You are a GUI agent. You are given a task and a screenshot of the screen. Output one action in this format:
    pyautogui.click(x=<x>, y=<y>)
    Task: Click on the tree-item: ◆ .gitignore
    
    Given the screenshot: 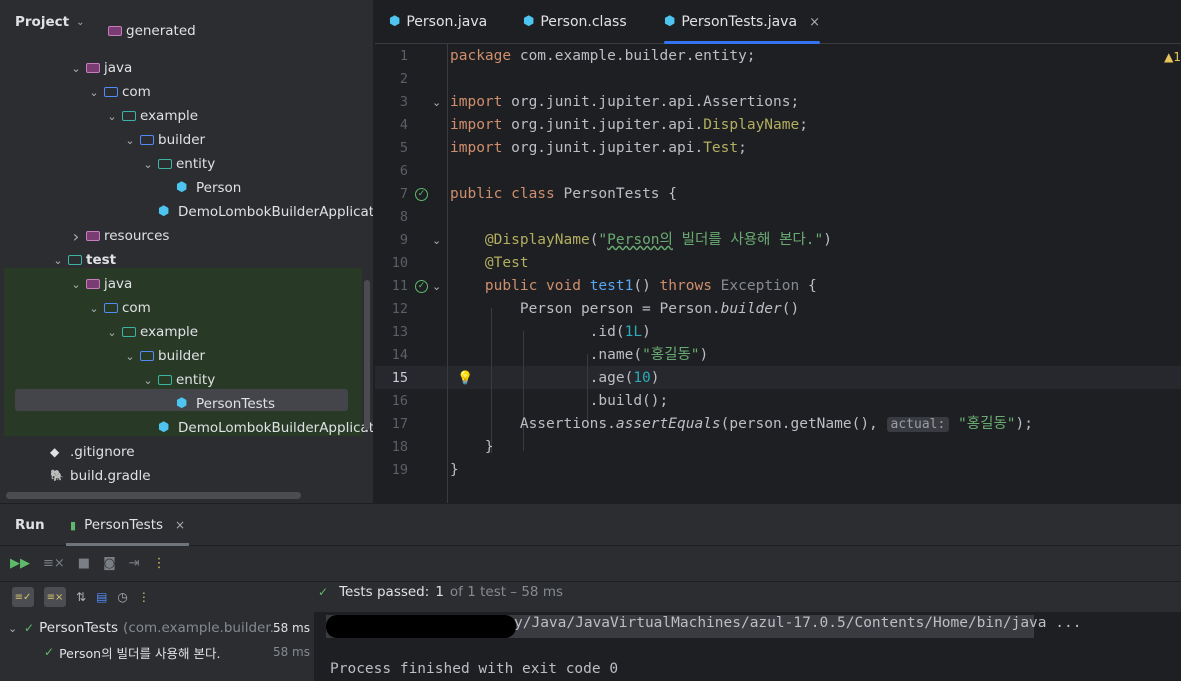 What is the action you would take?
    pyautogui.click(x=83, y=452)
    